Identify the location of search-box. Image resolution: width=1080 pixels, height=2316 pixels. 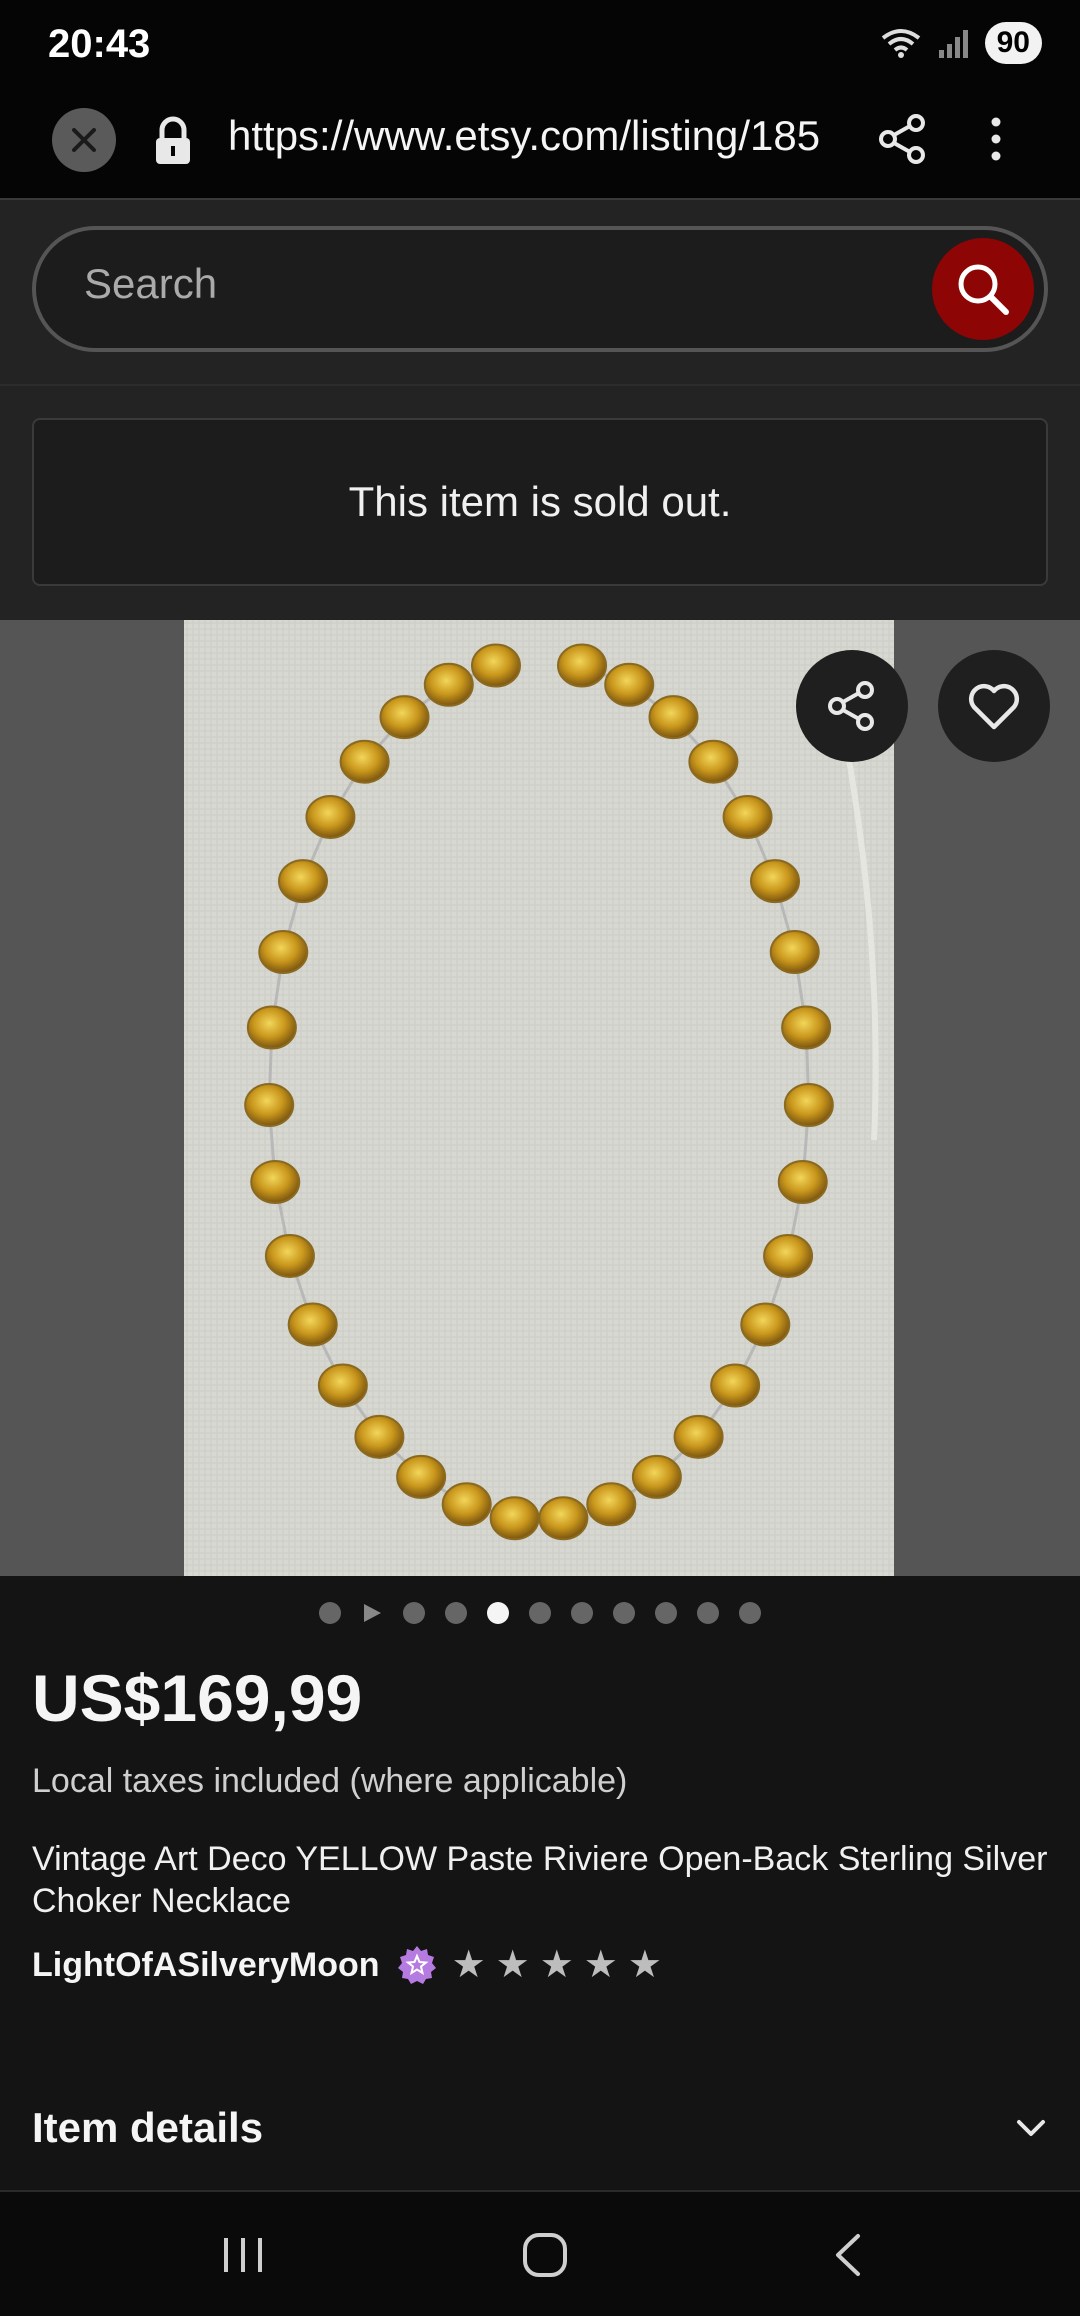
(540, 289).